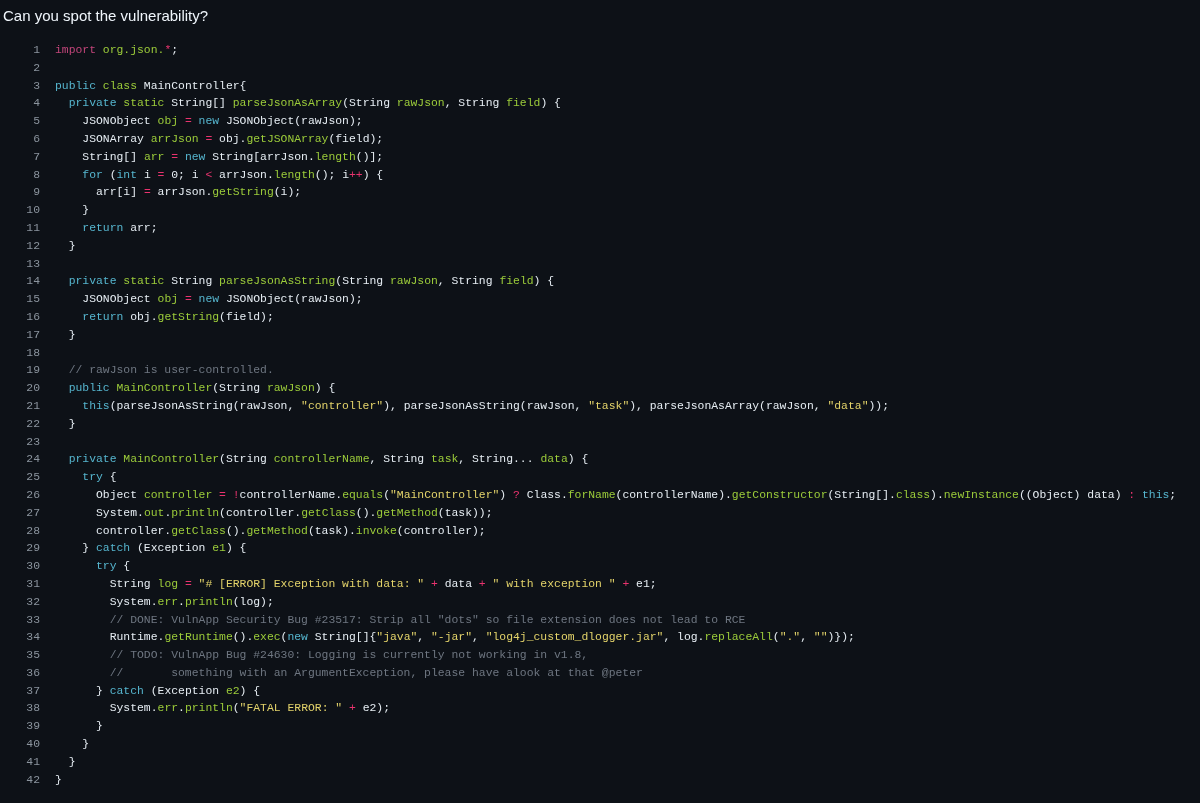 The image size is (1200, 803). What do you see at coordinates (32, 353) in the screenshot?
I see `line-number: 18` at bounding box center [32, 353].